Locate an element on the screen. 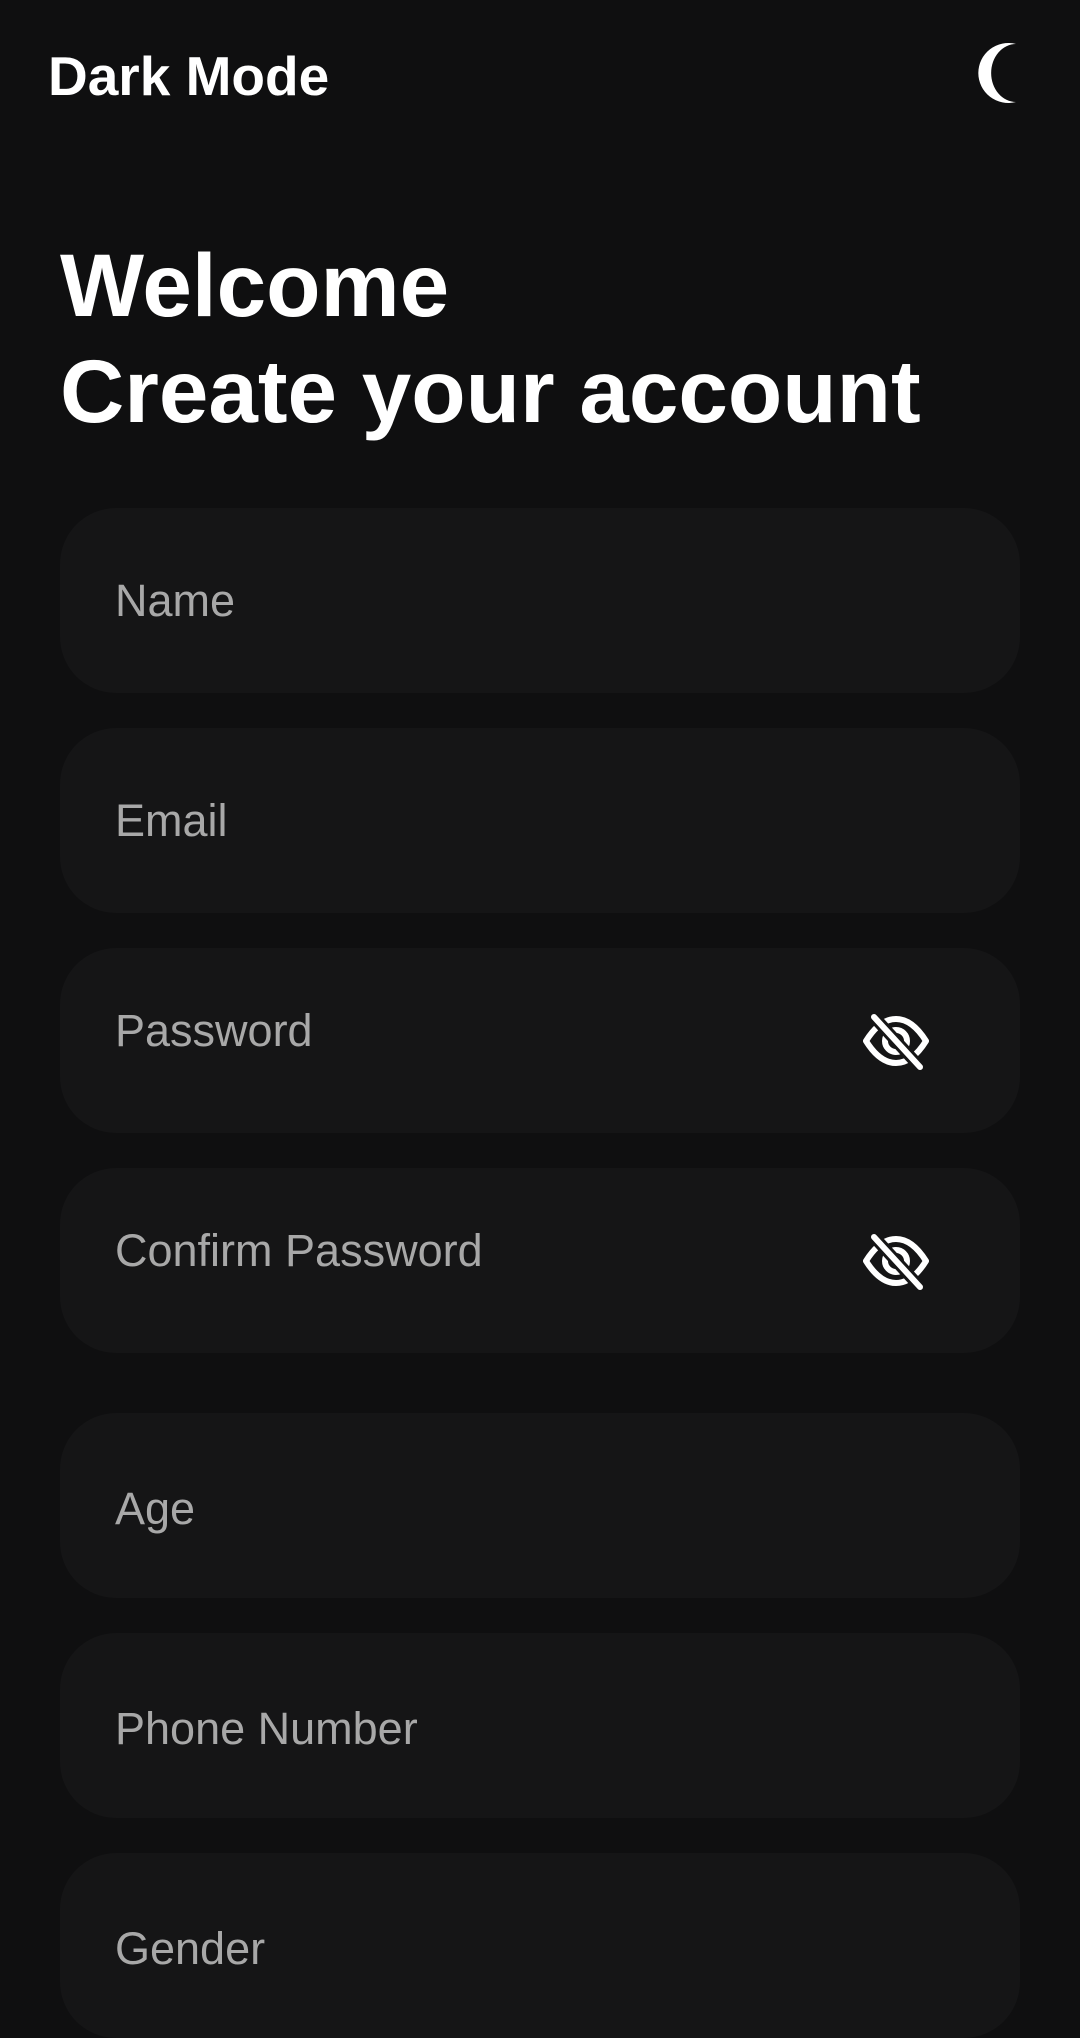  confirm-password-field: Confirm Password is located at coordinates (540, 1260).